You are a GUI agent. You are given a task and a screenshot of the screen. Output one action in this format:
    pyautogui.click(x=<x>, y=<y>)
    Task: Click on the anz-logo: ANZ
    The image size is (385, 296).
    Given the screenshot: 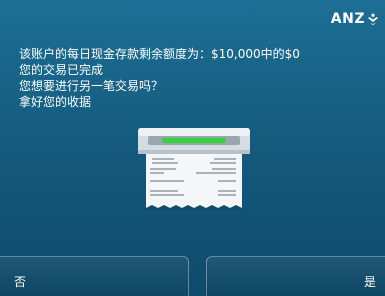 What is the action you would take?
    pyautogui.click(x=355, y=19)
    